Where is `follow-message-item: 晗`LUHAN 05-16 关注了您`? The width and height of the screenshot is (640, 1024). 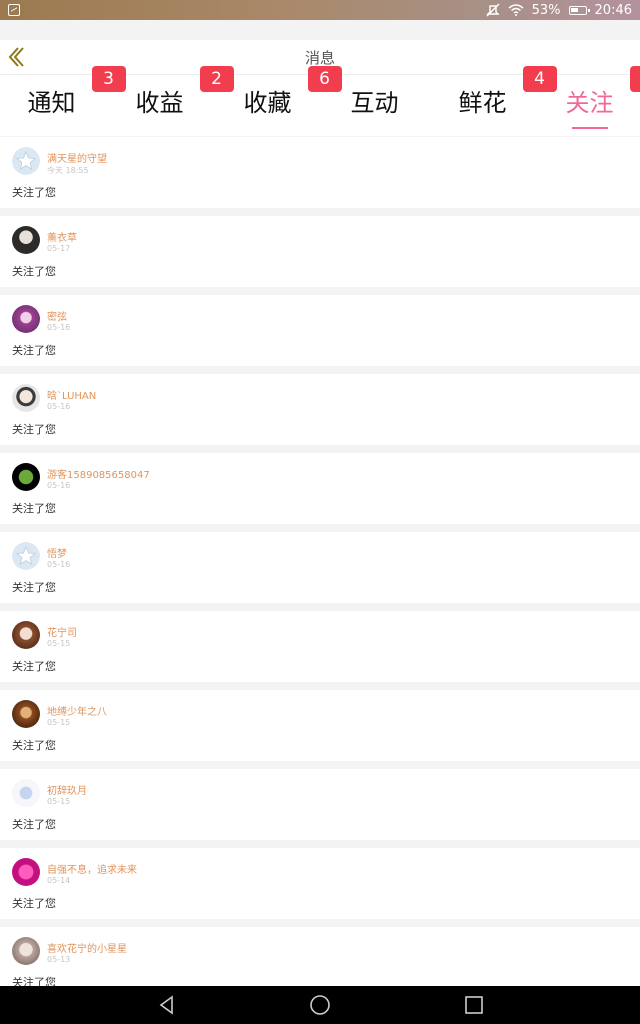 follow-message-item: 晗`LUHAN 05-16 关注了您 is located at coordinates (320, 409).